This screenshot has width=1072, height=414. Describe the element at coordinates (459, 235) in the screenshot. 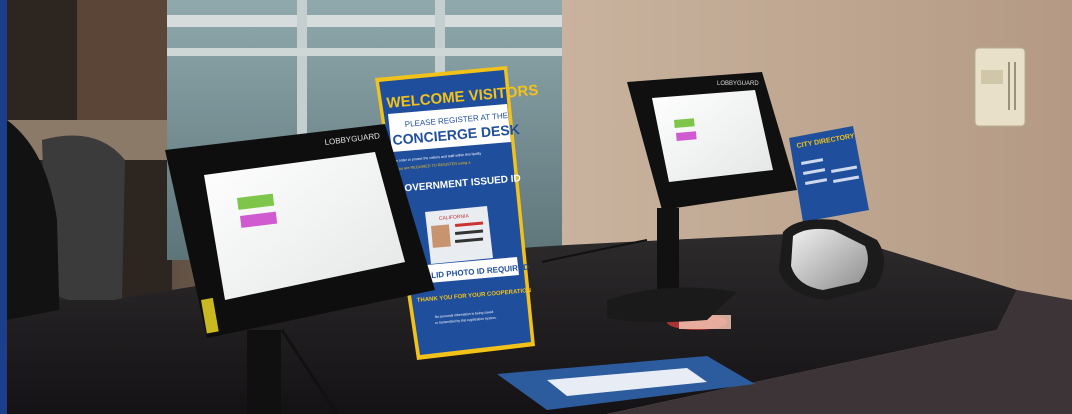

I see `id-card-illustration: CALIFORNIA` at that location.